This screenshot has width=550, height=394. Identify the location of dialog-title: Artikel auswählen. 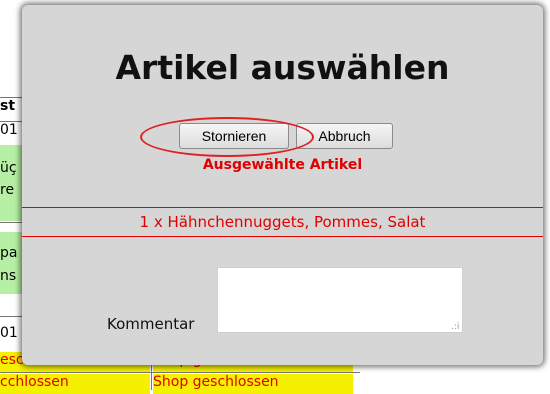
(282, 67).